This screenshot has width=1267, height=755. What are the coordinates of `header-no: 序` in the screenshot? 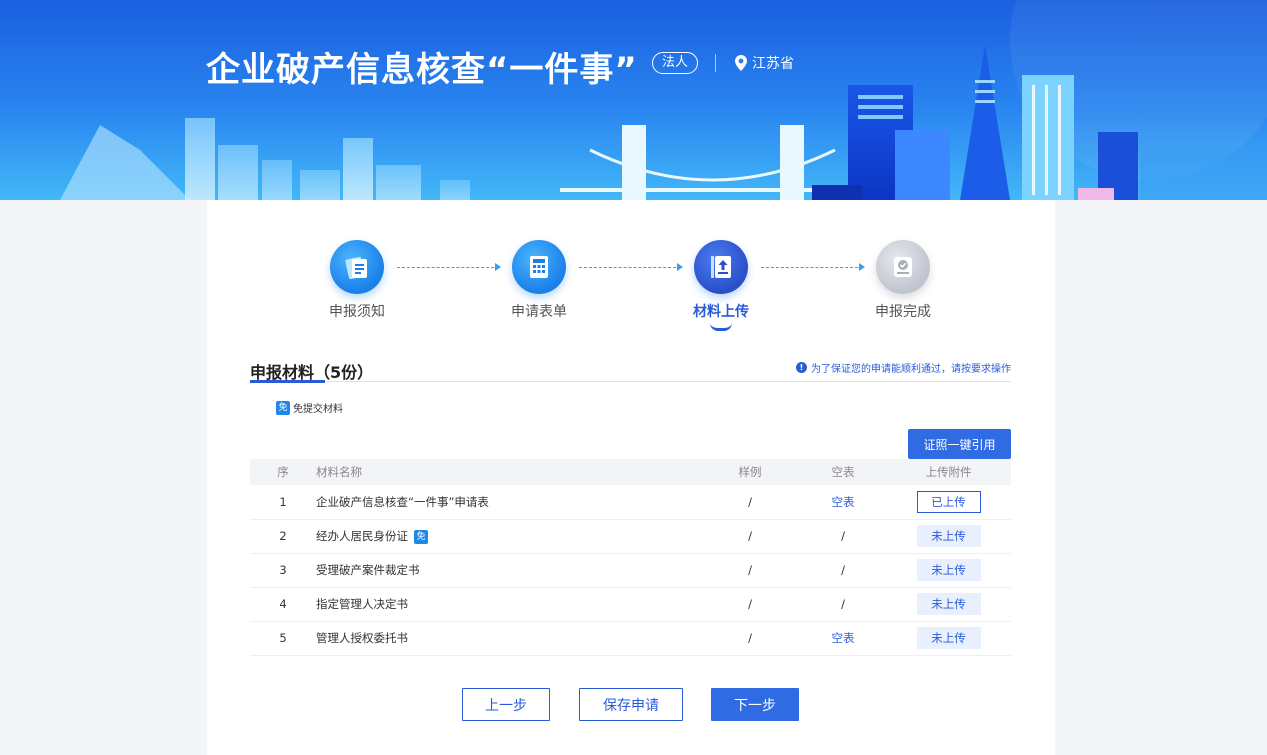 It's located at (283, 472).